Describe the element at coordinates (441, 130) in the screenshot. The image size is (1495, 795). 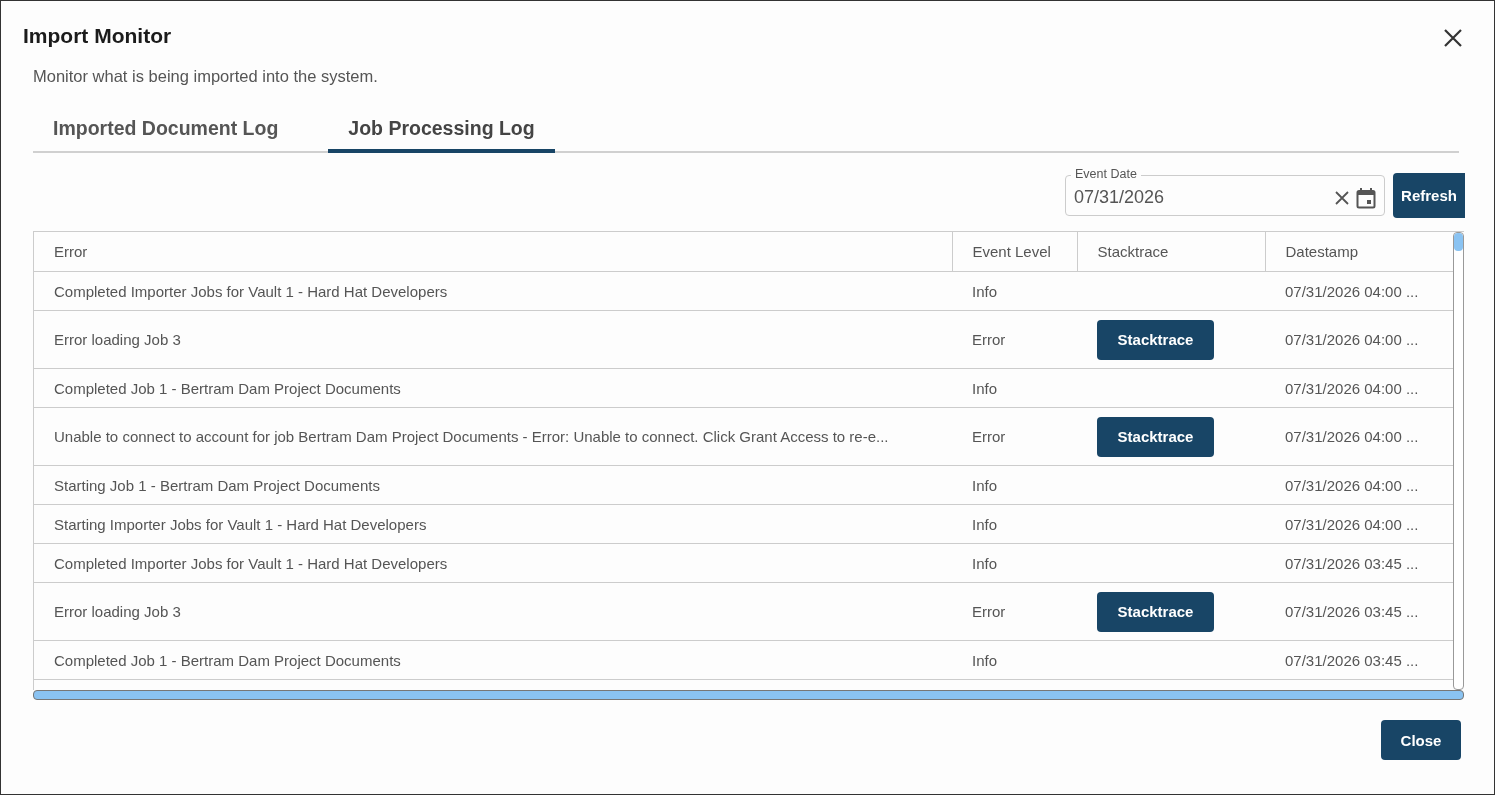
I see `tab: Job Processing Log` at that location.